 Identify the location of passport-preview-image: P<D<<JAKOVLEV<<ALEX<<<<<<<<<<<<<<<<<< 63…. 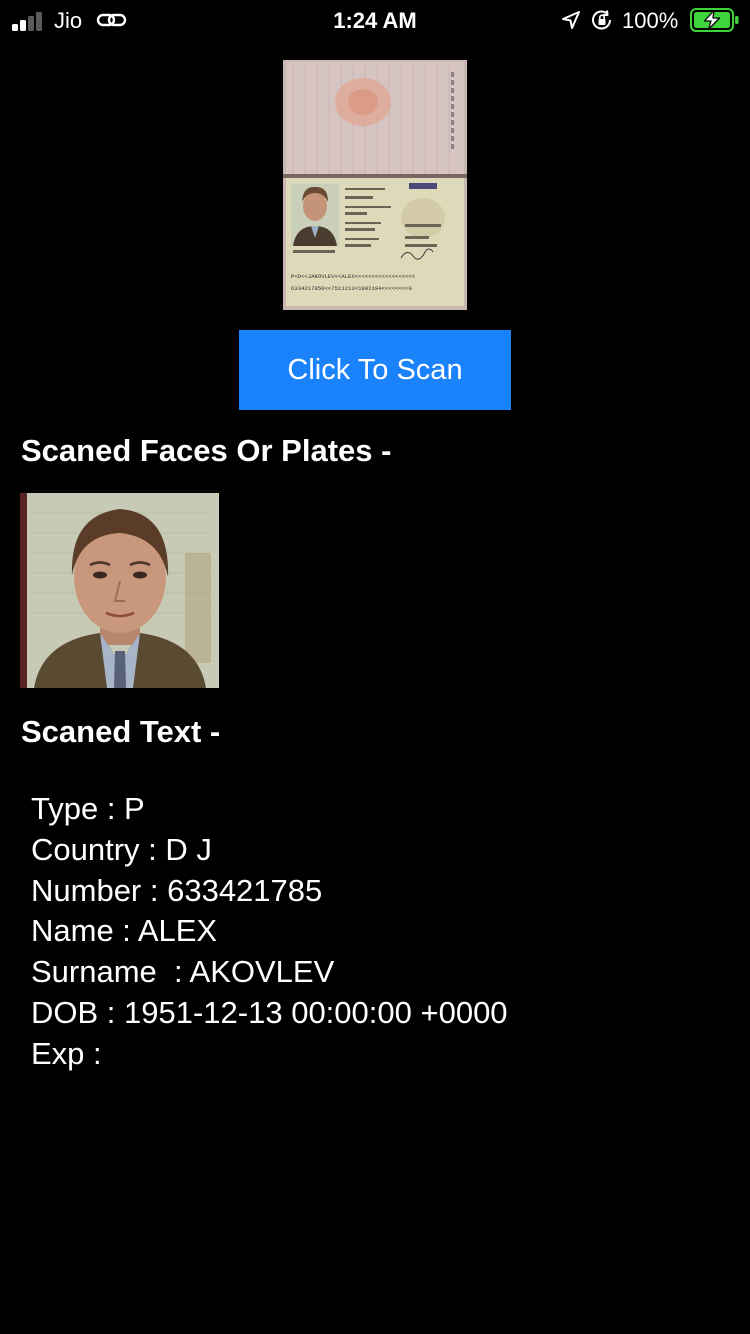
(375, 185).